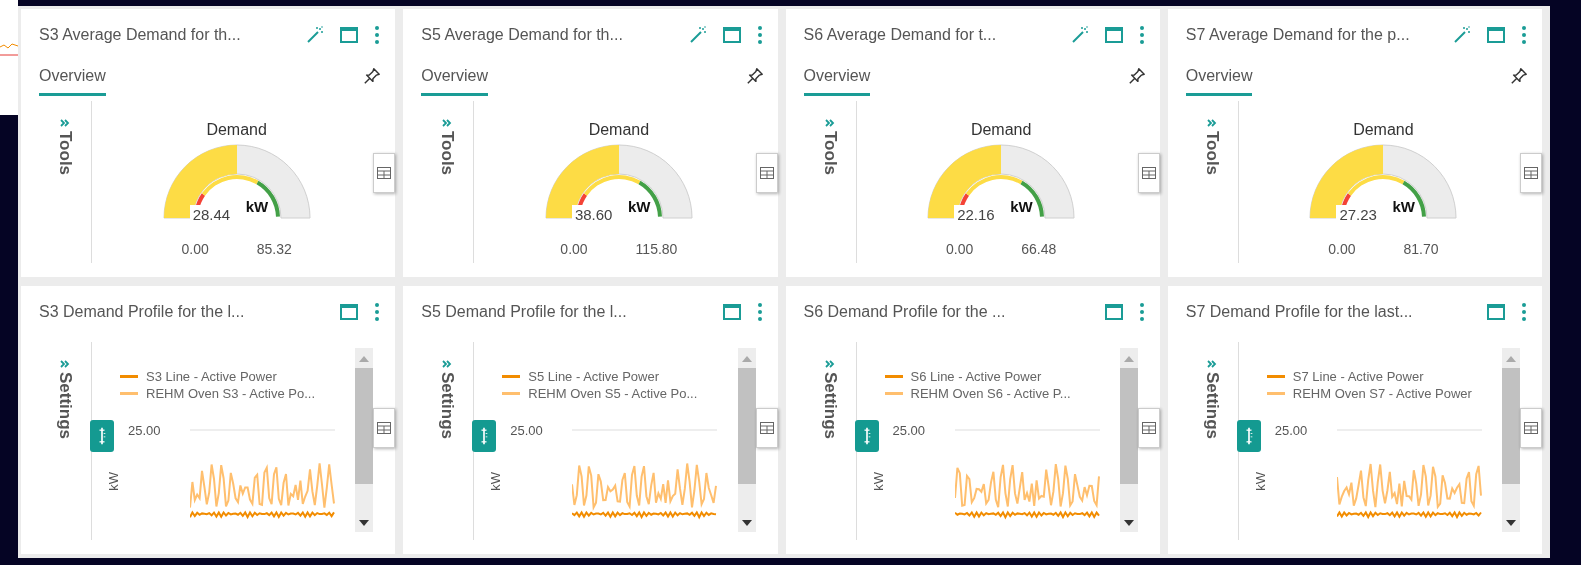 This screenshot has height=565, width=1581. I want to click on ruler-icon, so click(102, 436).